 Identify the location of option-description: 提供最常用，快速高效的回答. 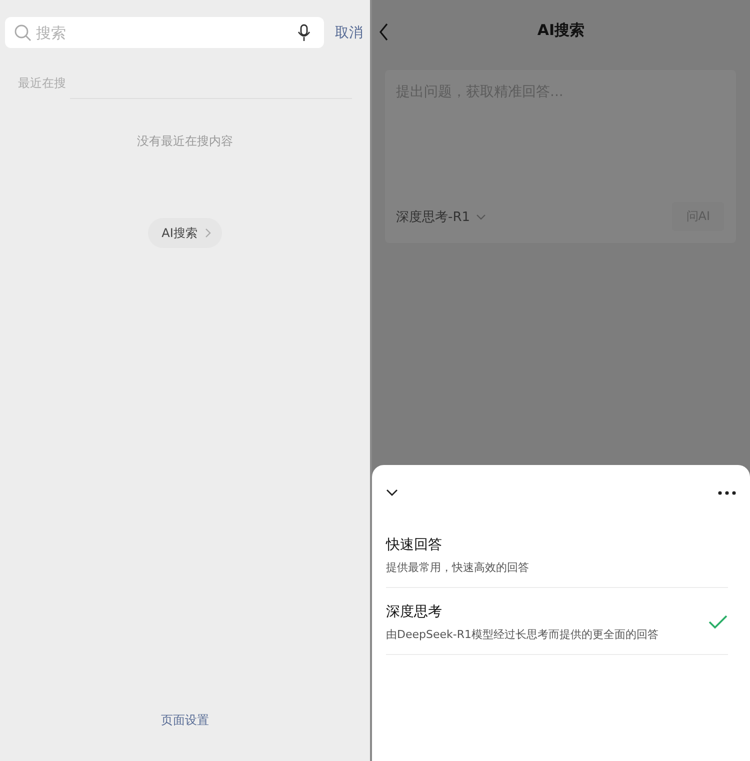
(457, 567).